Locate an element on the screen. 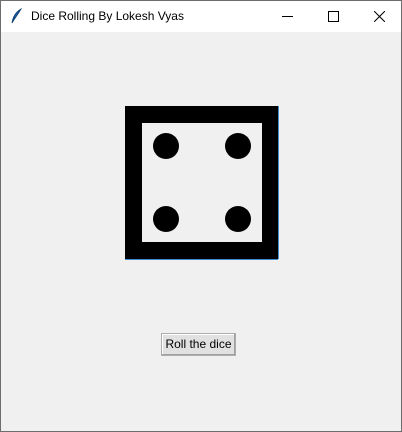 This screenshot has height=432, width=402. minimize-icon is located at coordinates (287, 16).